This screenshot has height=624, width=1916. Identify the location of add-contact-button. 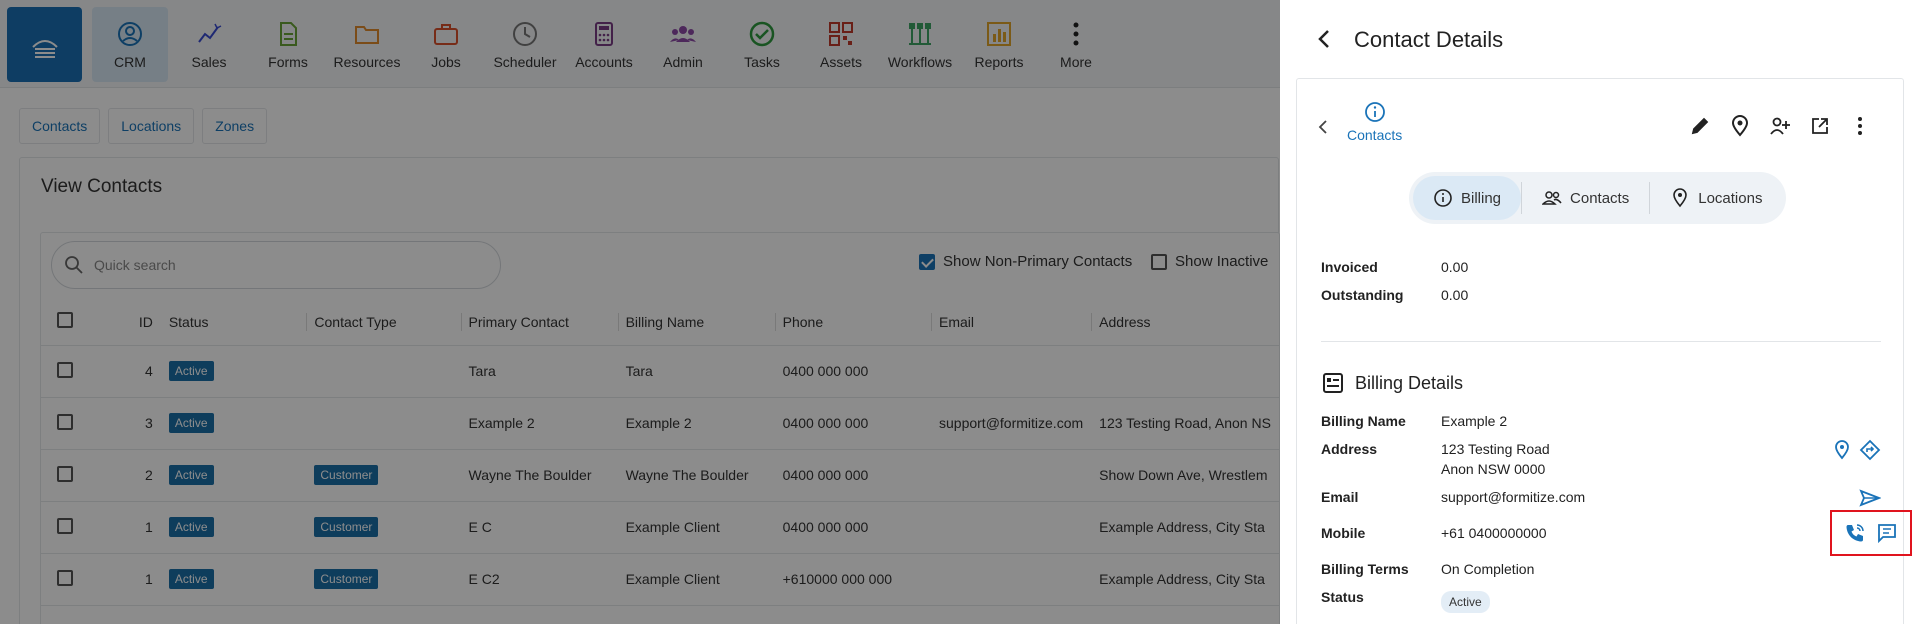
(1780, 126).